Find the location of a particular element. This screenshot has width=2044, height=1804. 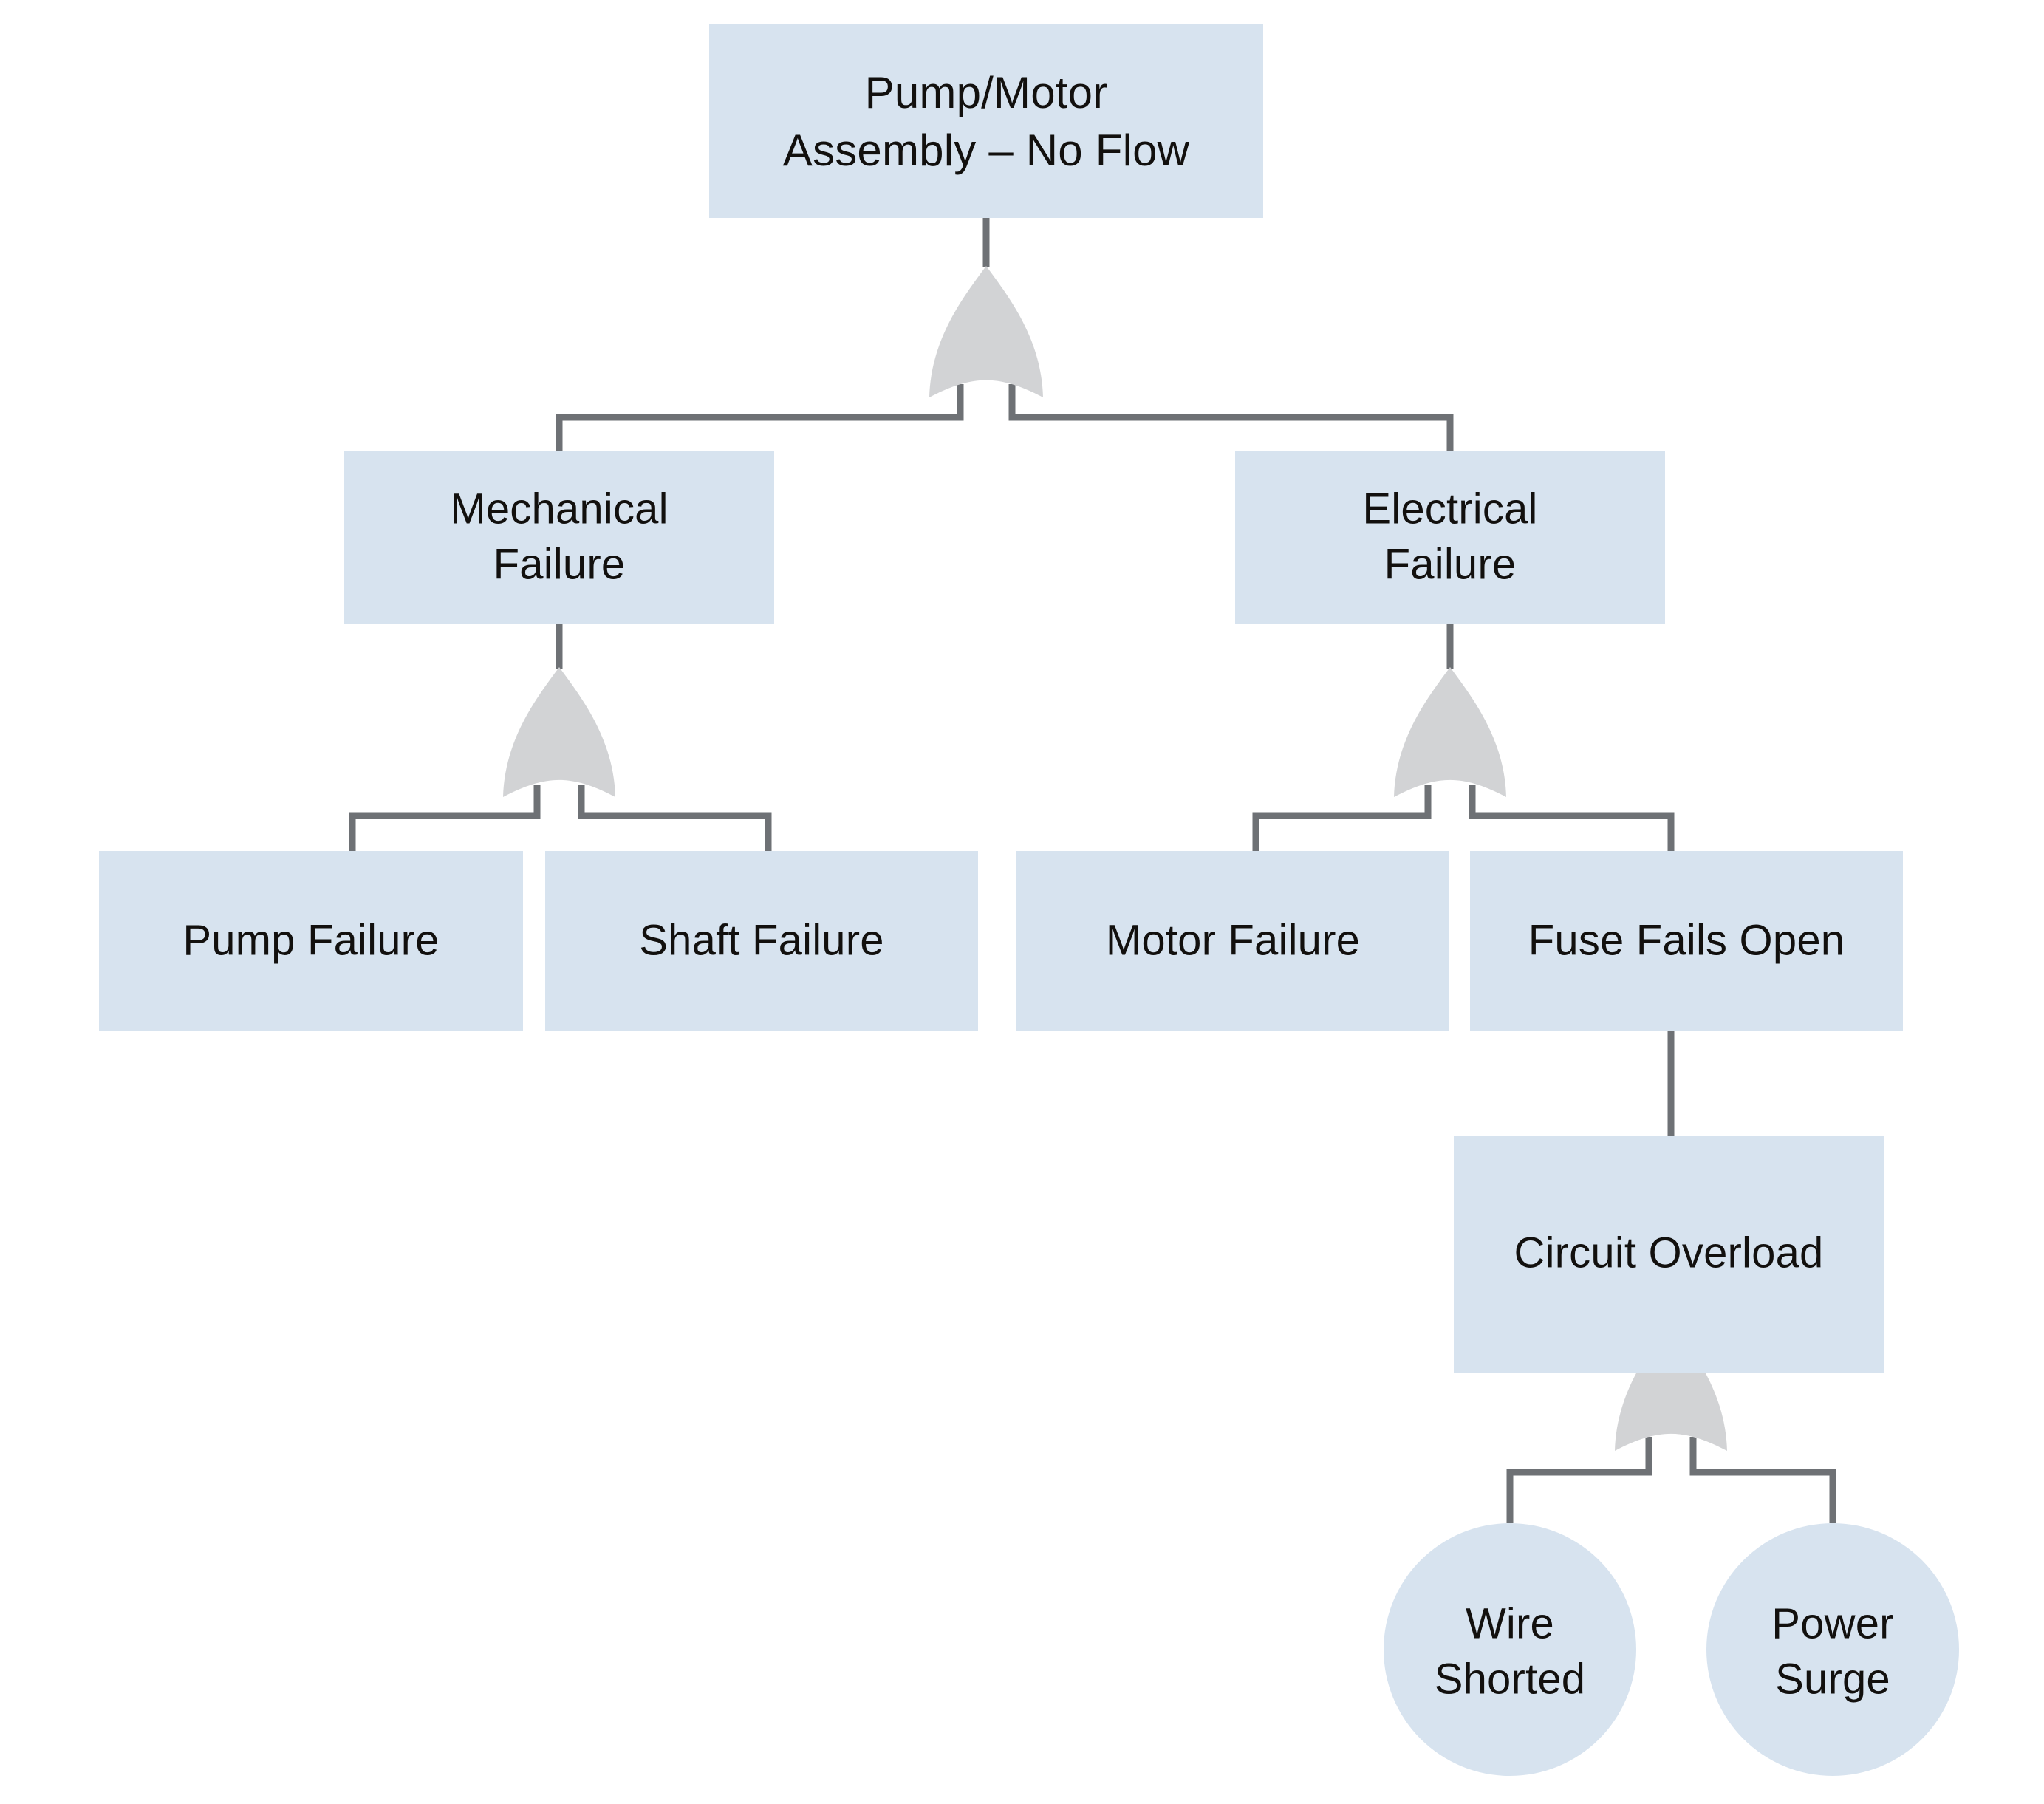

node-root-box is located at coordinates (986, 121).